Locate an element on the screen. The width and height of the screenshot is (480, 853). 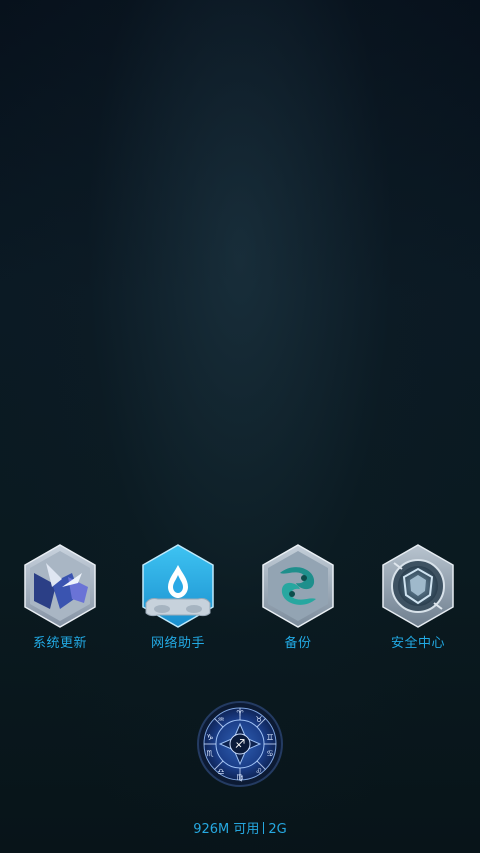
security-center-icon is located at coordinates (418, 586).